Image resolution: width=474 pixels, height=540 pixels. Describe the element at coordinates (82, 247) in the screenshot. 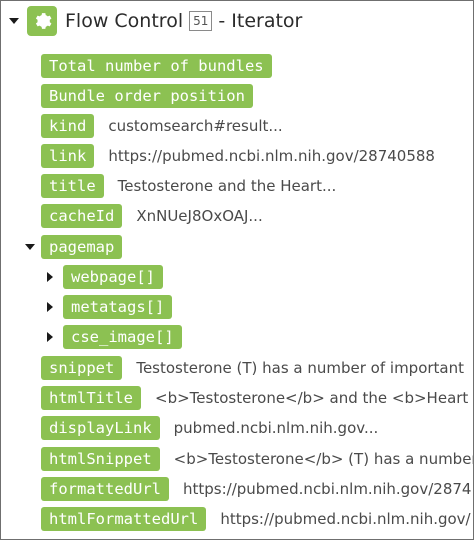

I see `field-key-pagemap: pagemap` at that location.